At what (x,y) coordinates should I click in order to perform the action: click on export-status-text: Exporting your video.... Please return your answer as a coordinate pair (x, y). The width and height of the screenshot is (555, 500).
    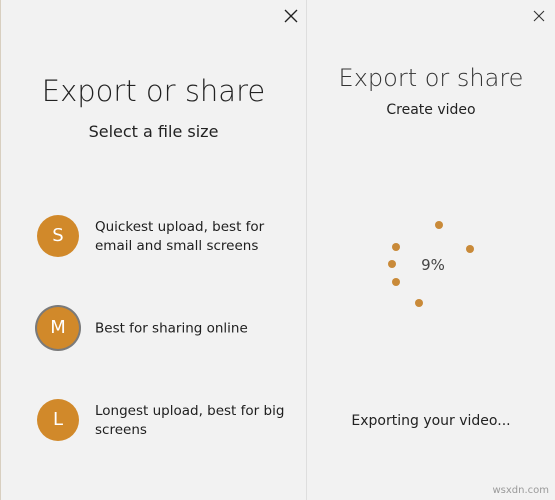
    Looking at the image, I should click on (431, 421).